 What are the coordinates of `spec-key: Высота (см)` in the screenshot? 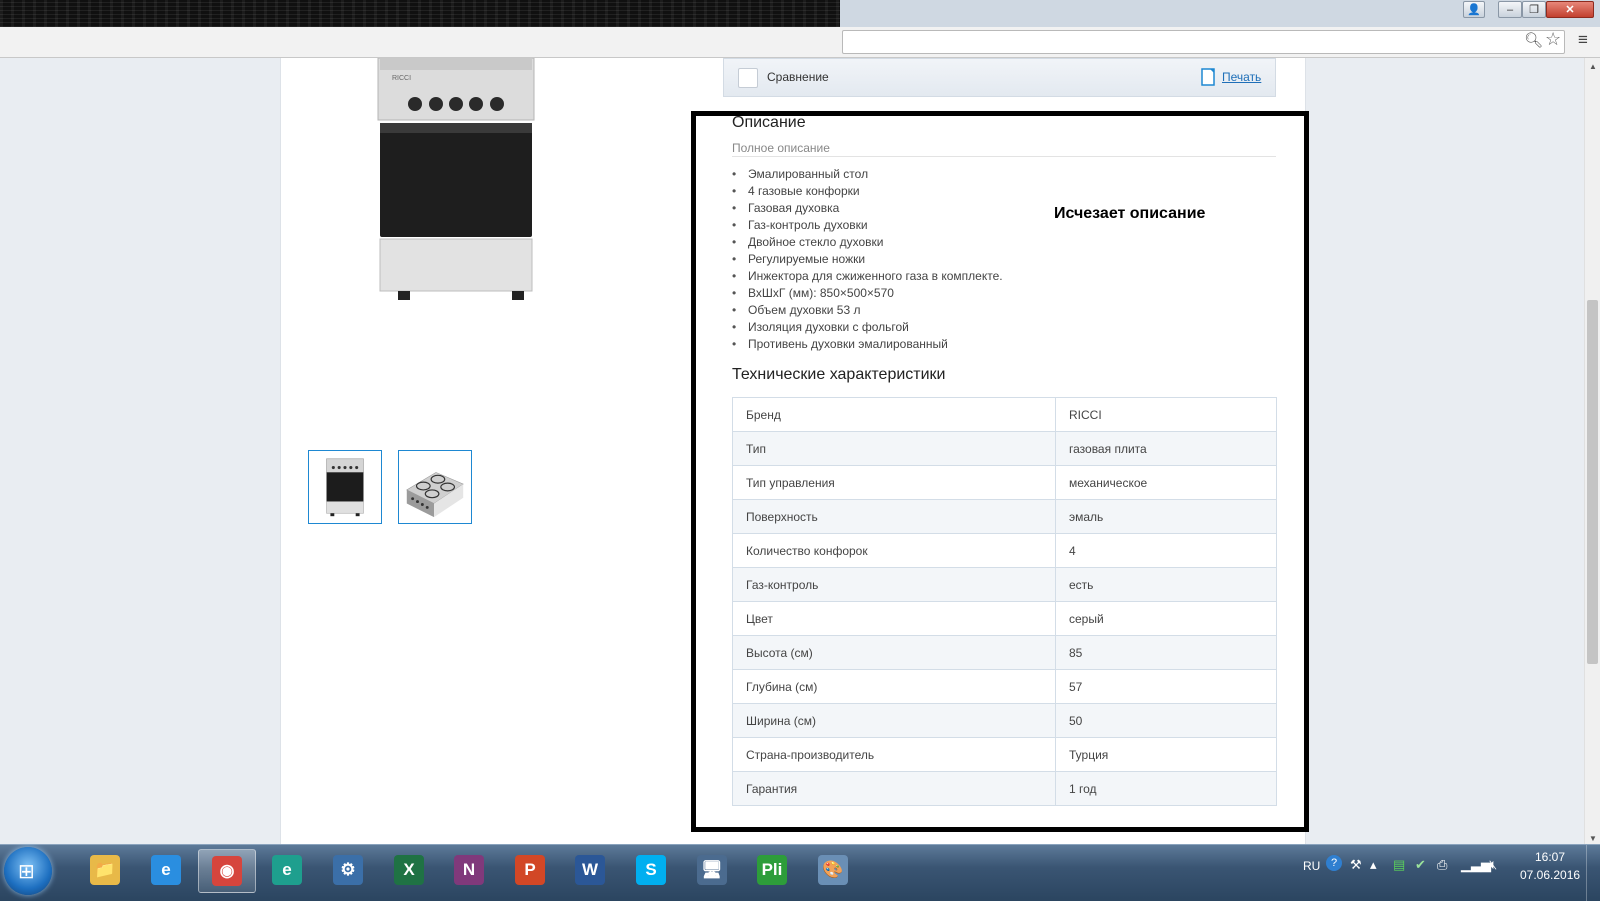 It's located at (894, 652).